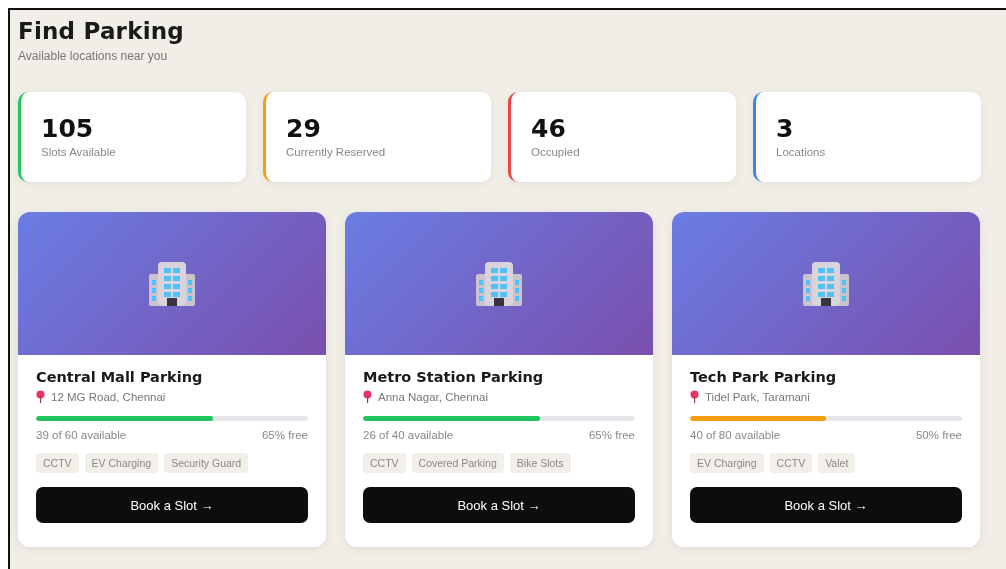  I want to click on availability-count: 40 of 80 available, so click(735, 435).